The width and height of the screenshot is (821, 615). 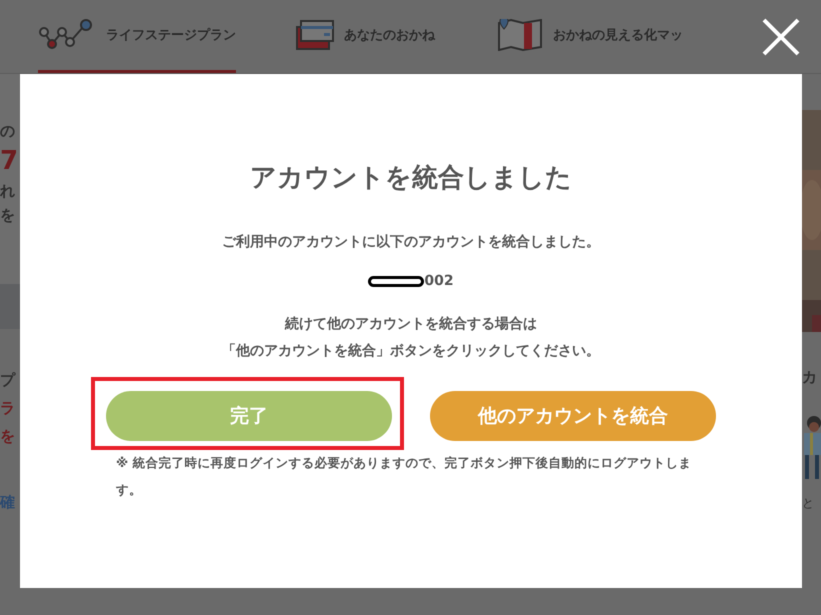 I want to click on background-text: ラ, so click(x=8, y=408).